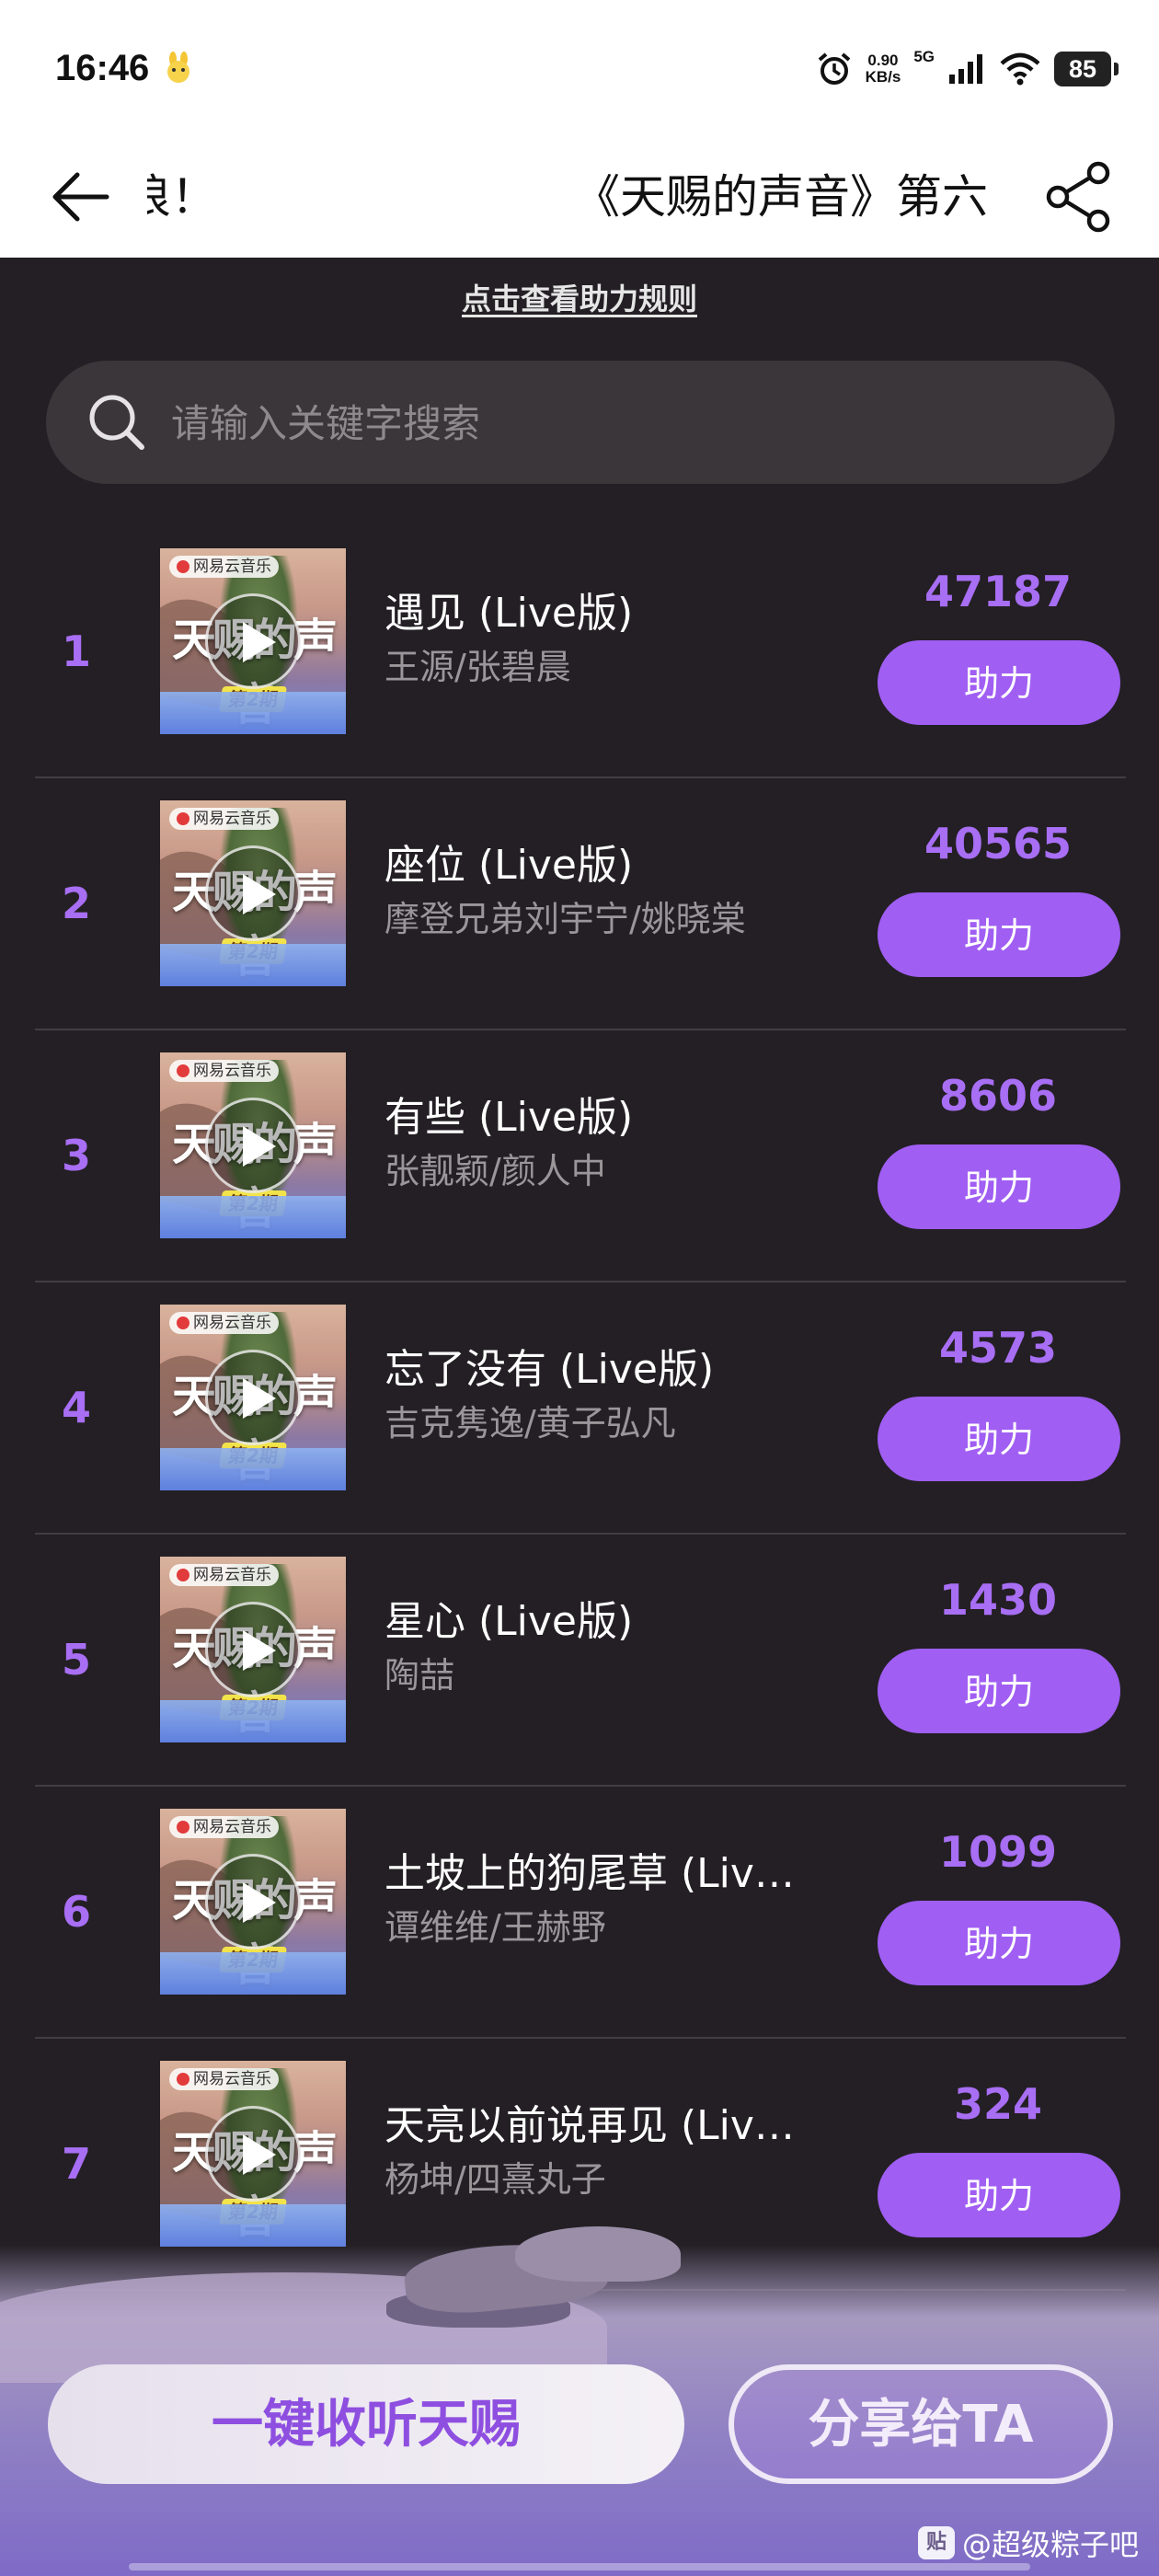 The height and width of the screenshot is (2576, 1159). What do you see at coordinates (182, 197) in the screenshot?
I see `marquee-title-tail: 浪！` at bounding box center [182, 197].